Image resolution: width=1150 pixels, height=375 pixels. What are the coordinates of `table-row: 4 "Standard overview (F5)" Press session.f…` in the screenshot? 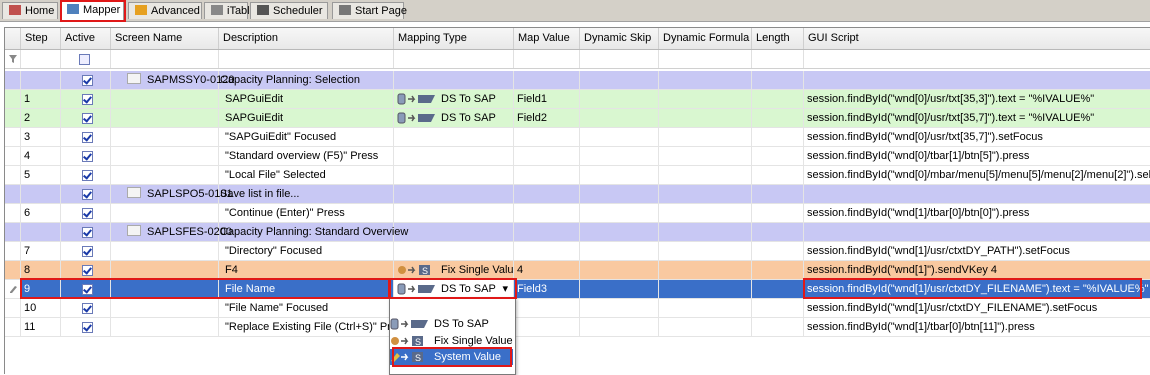 It's located at (577, 156).